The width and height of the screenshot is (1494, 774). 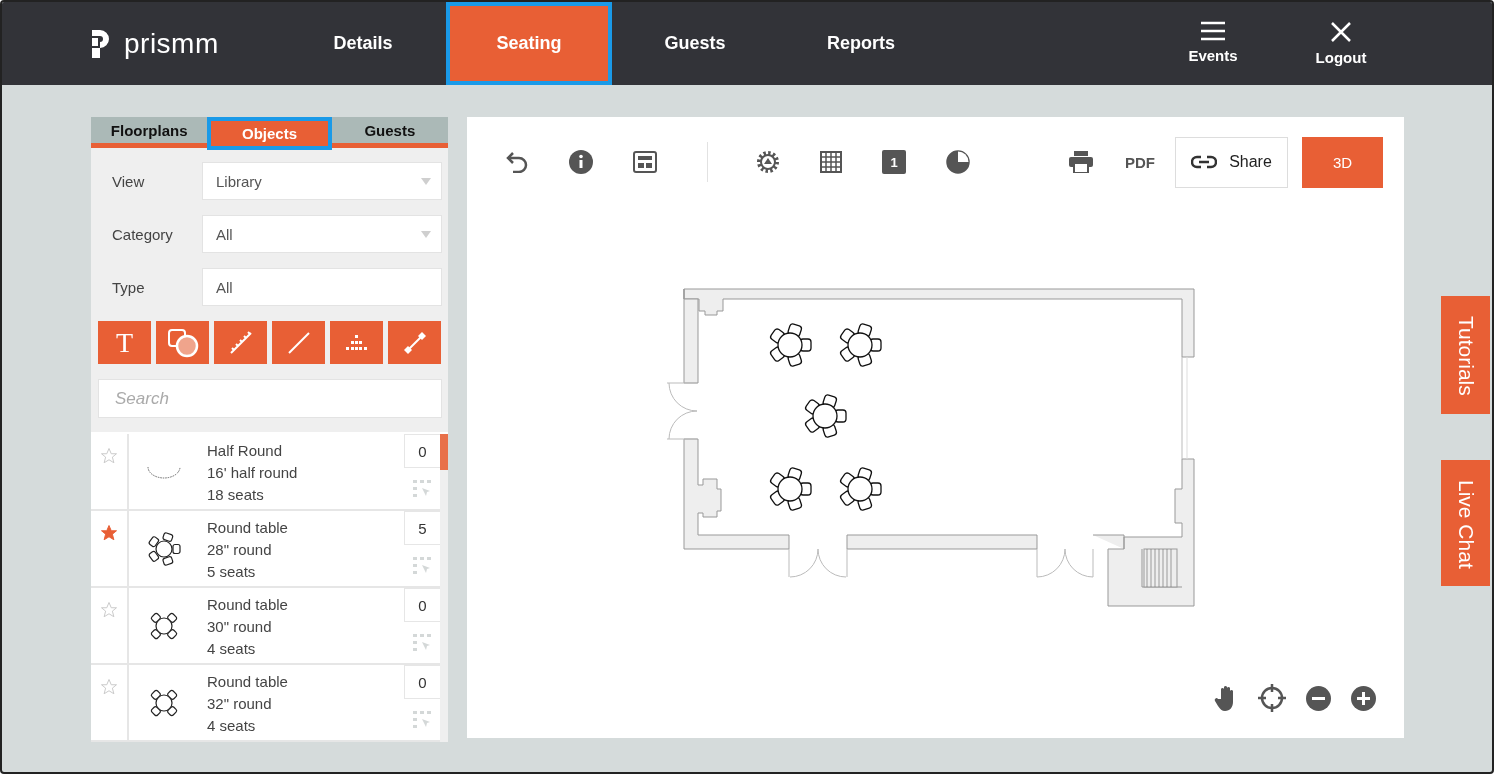 What do you see at coordinates (1272, 698) in the screenshot?
I see `crosshair-icon` at bounding box center [1272, 698].